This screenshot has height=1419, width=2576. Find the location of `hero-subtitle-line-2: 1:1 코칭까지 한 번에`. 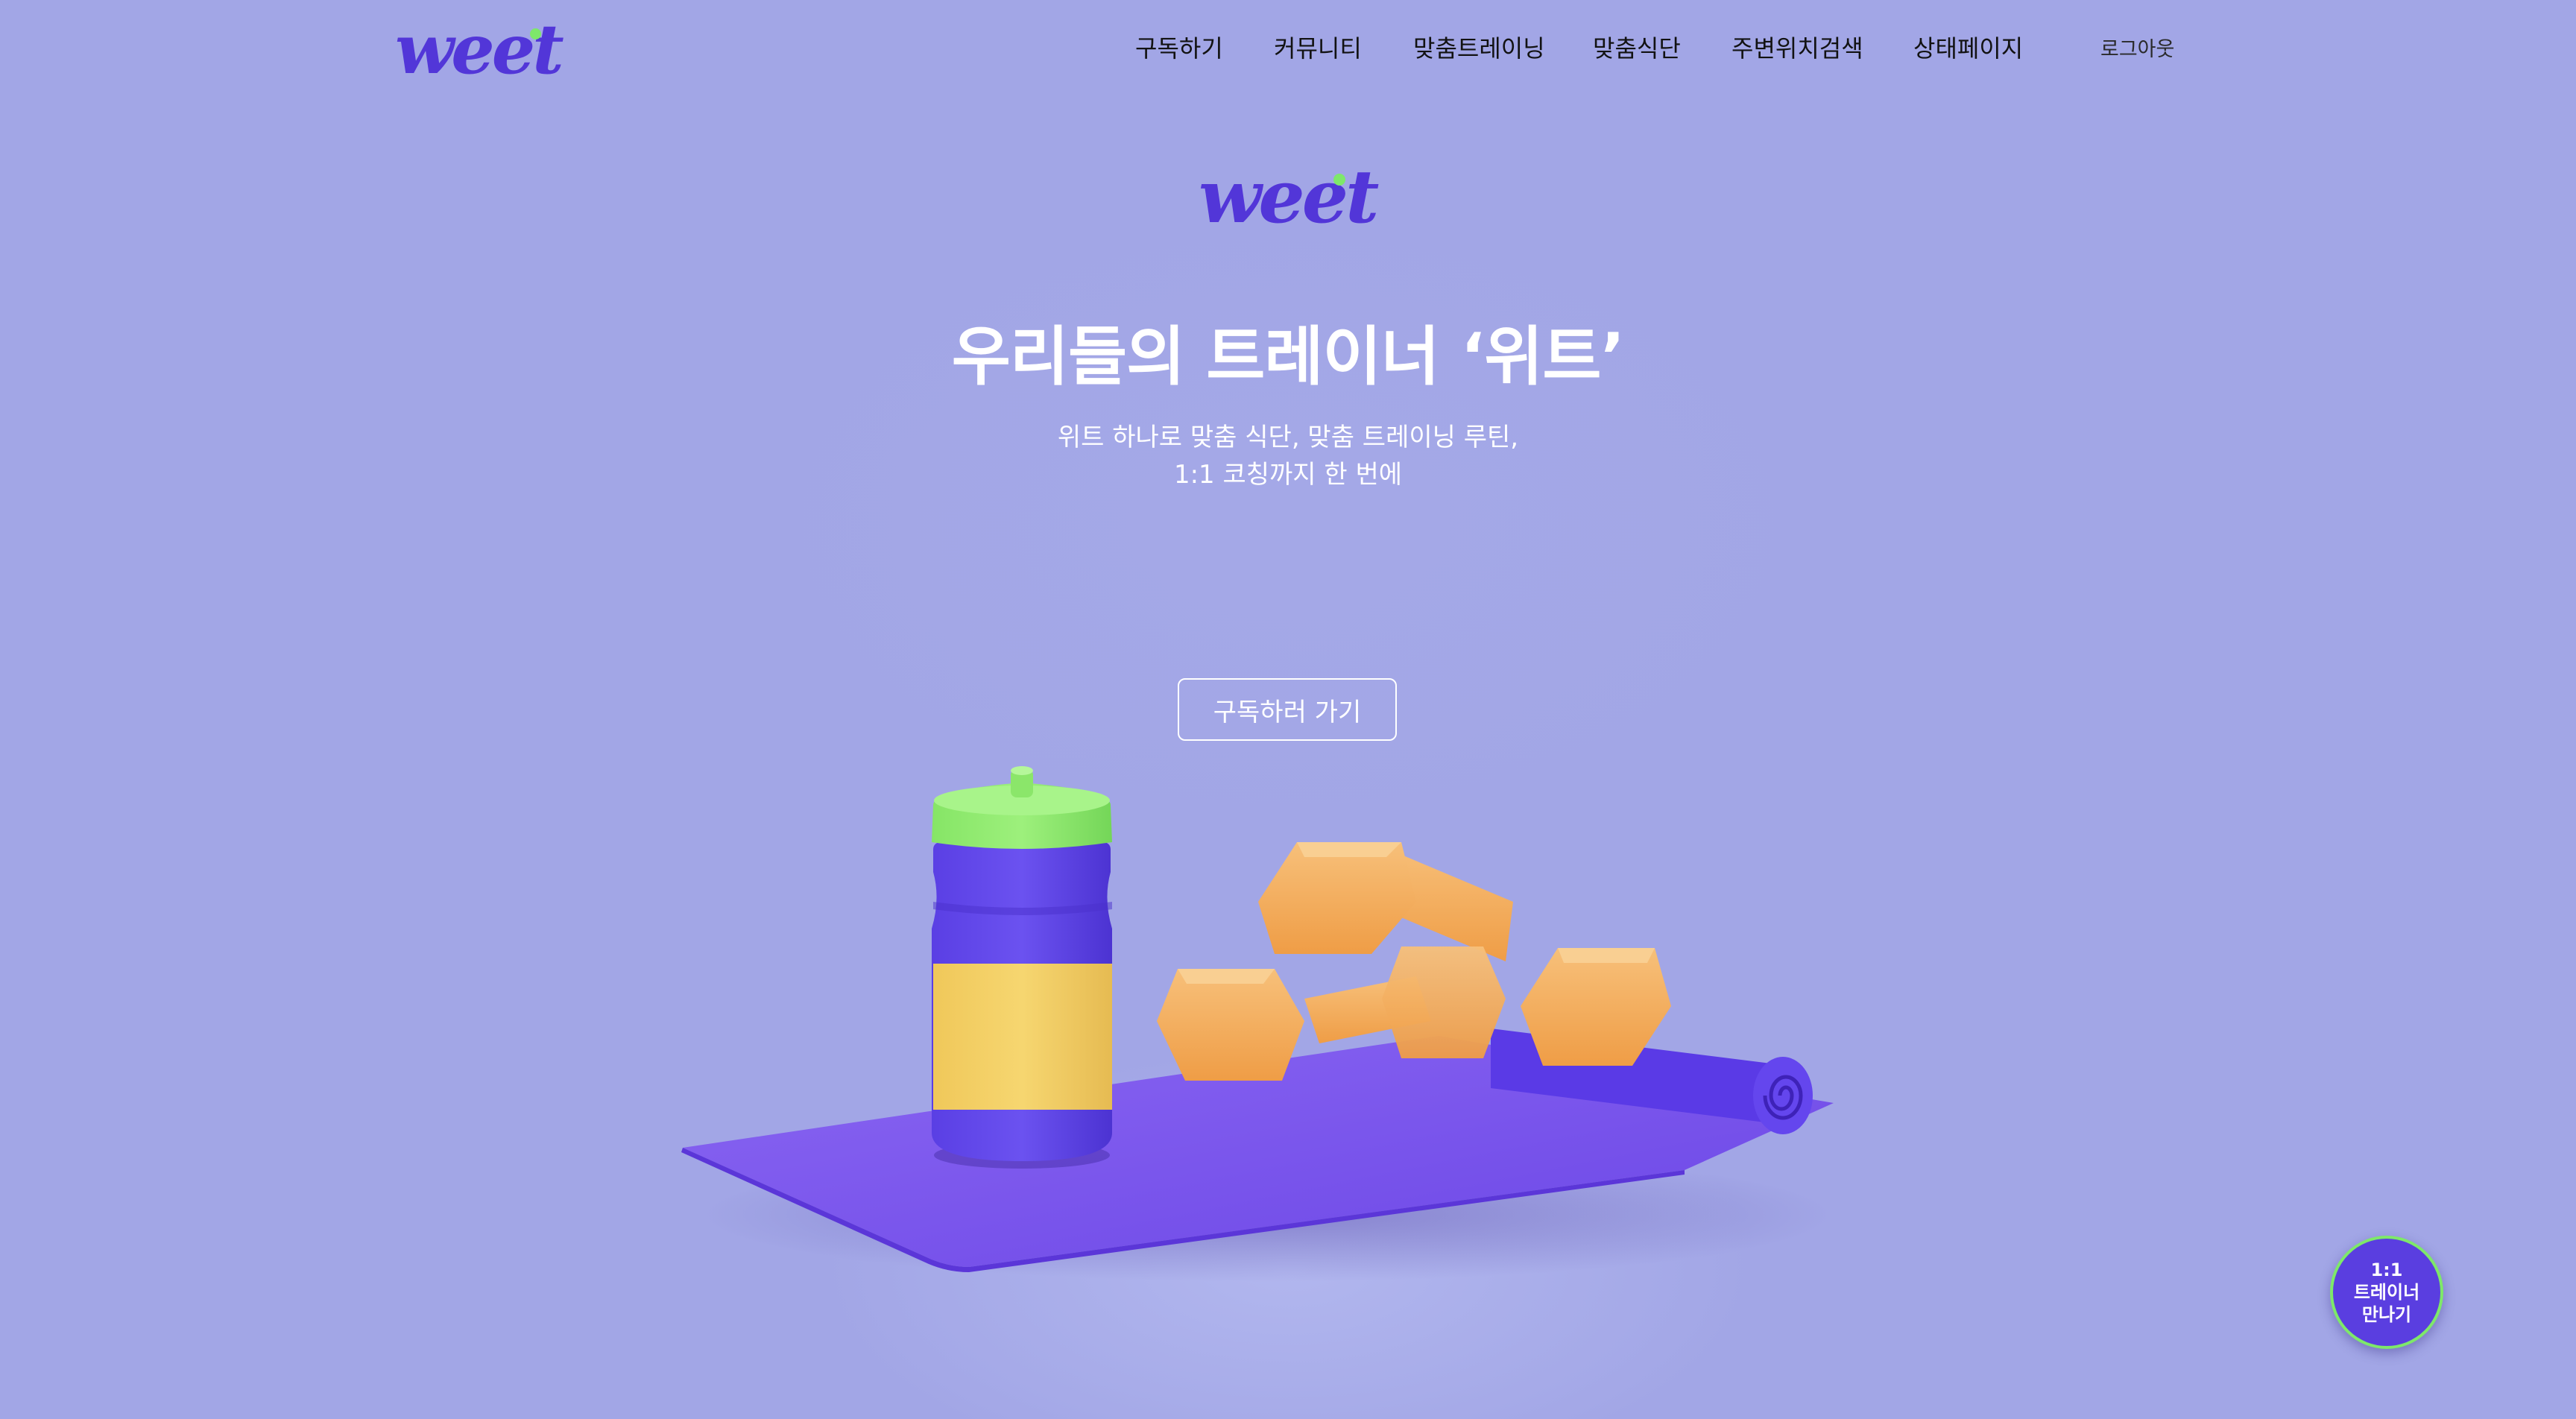

hero-subtitle-line-2: 1:1 코칭까지 한 번에 is located at coordinates (1288, 475).